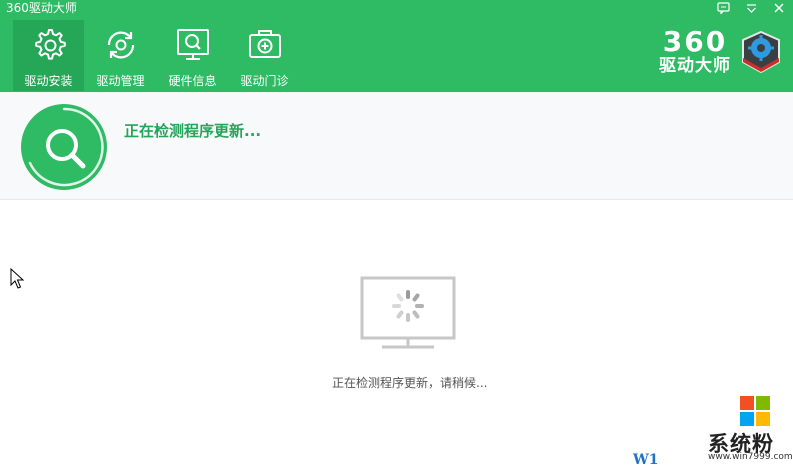  What do you see at coordinates (48, 81) in the screenshot?
I see `nav-label: 驱动安装` at bounding box center [48, 81].